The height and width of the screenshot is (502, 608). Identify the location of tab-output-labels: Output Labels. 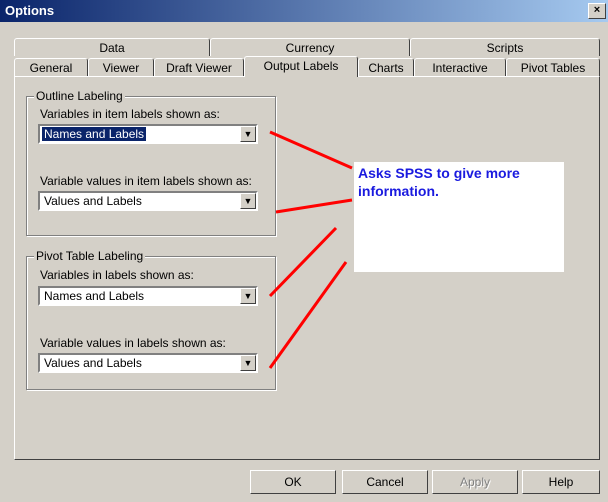
(301, 66).